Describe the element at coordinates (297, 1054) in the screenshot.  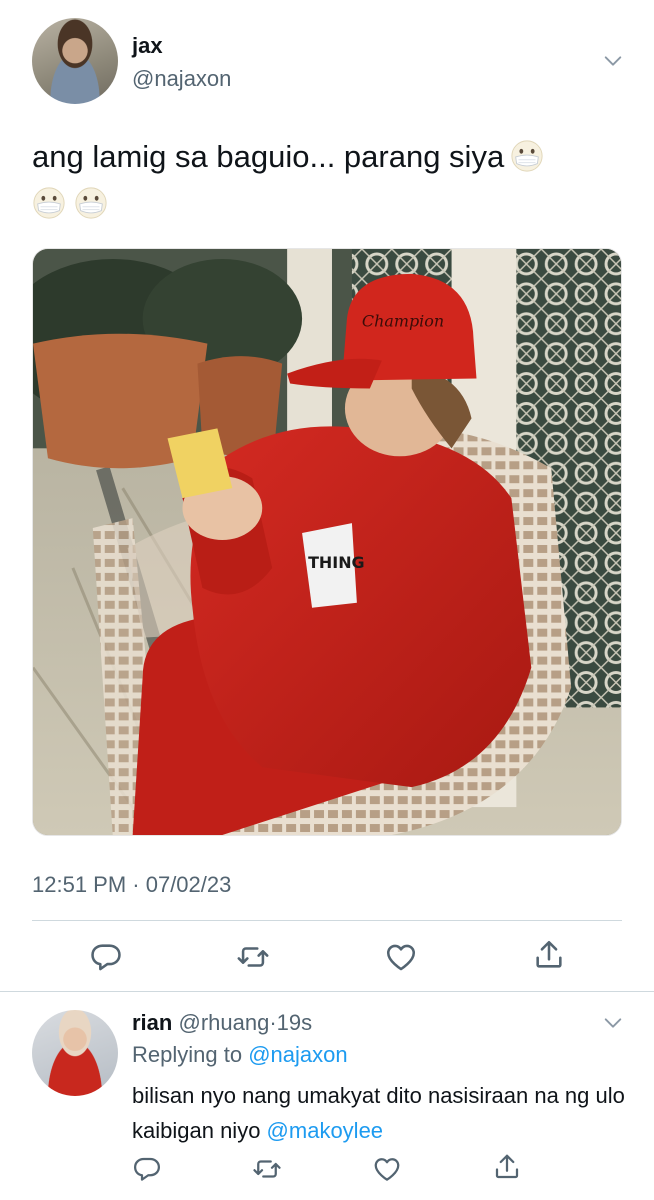
I see `mention-link: @najaxon` at that location.